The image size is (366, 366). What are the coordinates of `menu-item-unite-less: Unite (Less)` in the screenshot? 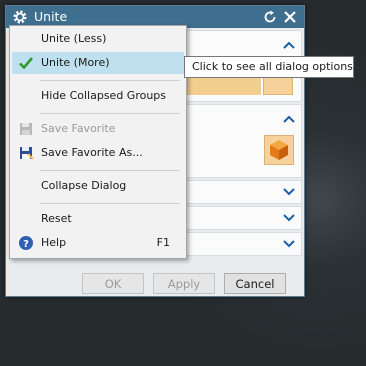 It's located at (98, 39).